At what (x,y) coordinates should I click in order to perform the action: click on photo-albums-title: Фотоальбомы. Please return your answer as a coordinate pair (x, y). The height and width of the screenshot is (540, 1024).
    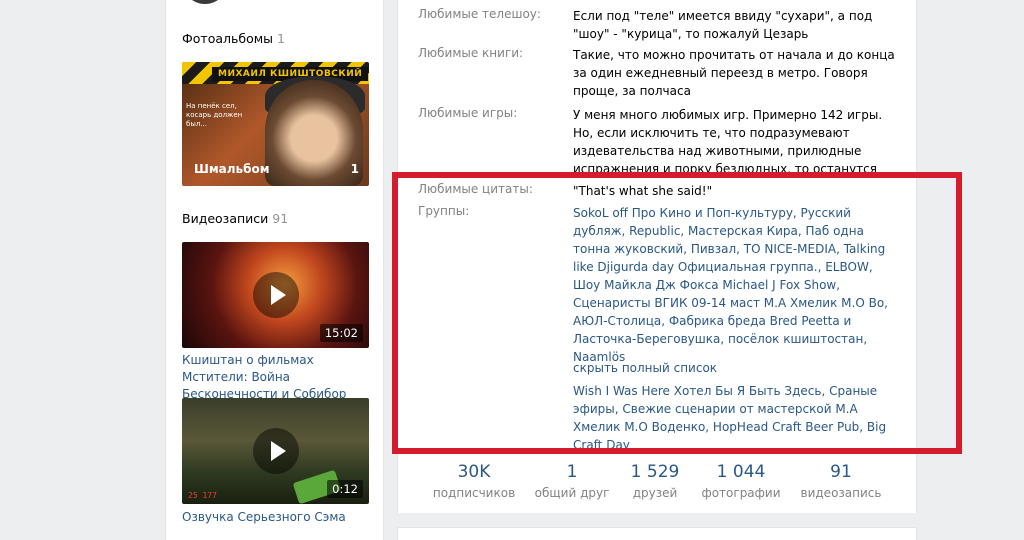
    Looking at the image, I should click on (228, 38).